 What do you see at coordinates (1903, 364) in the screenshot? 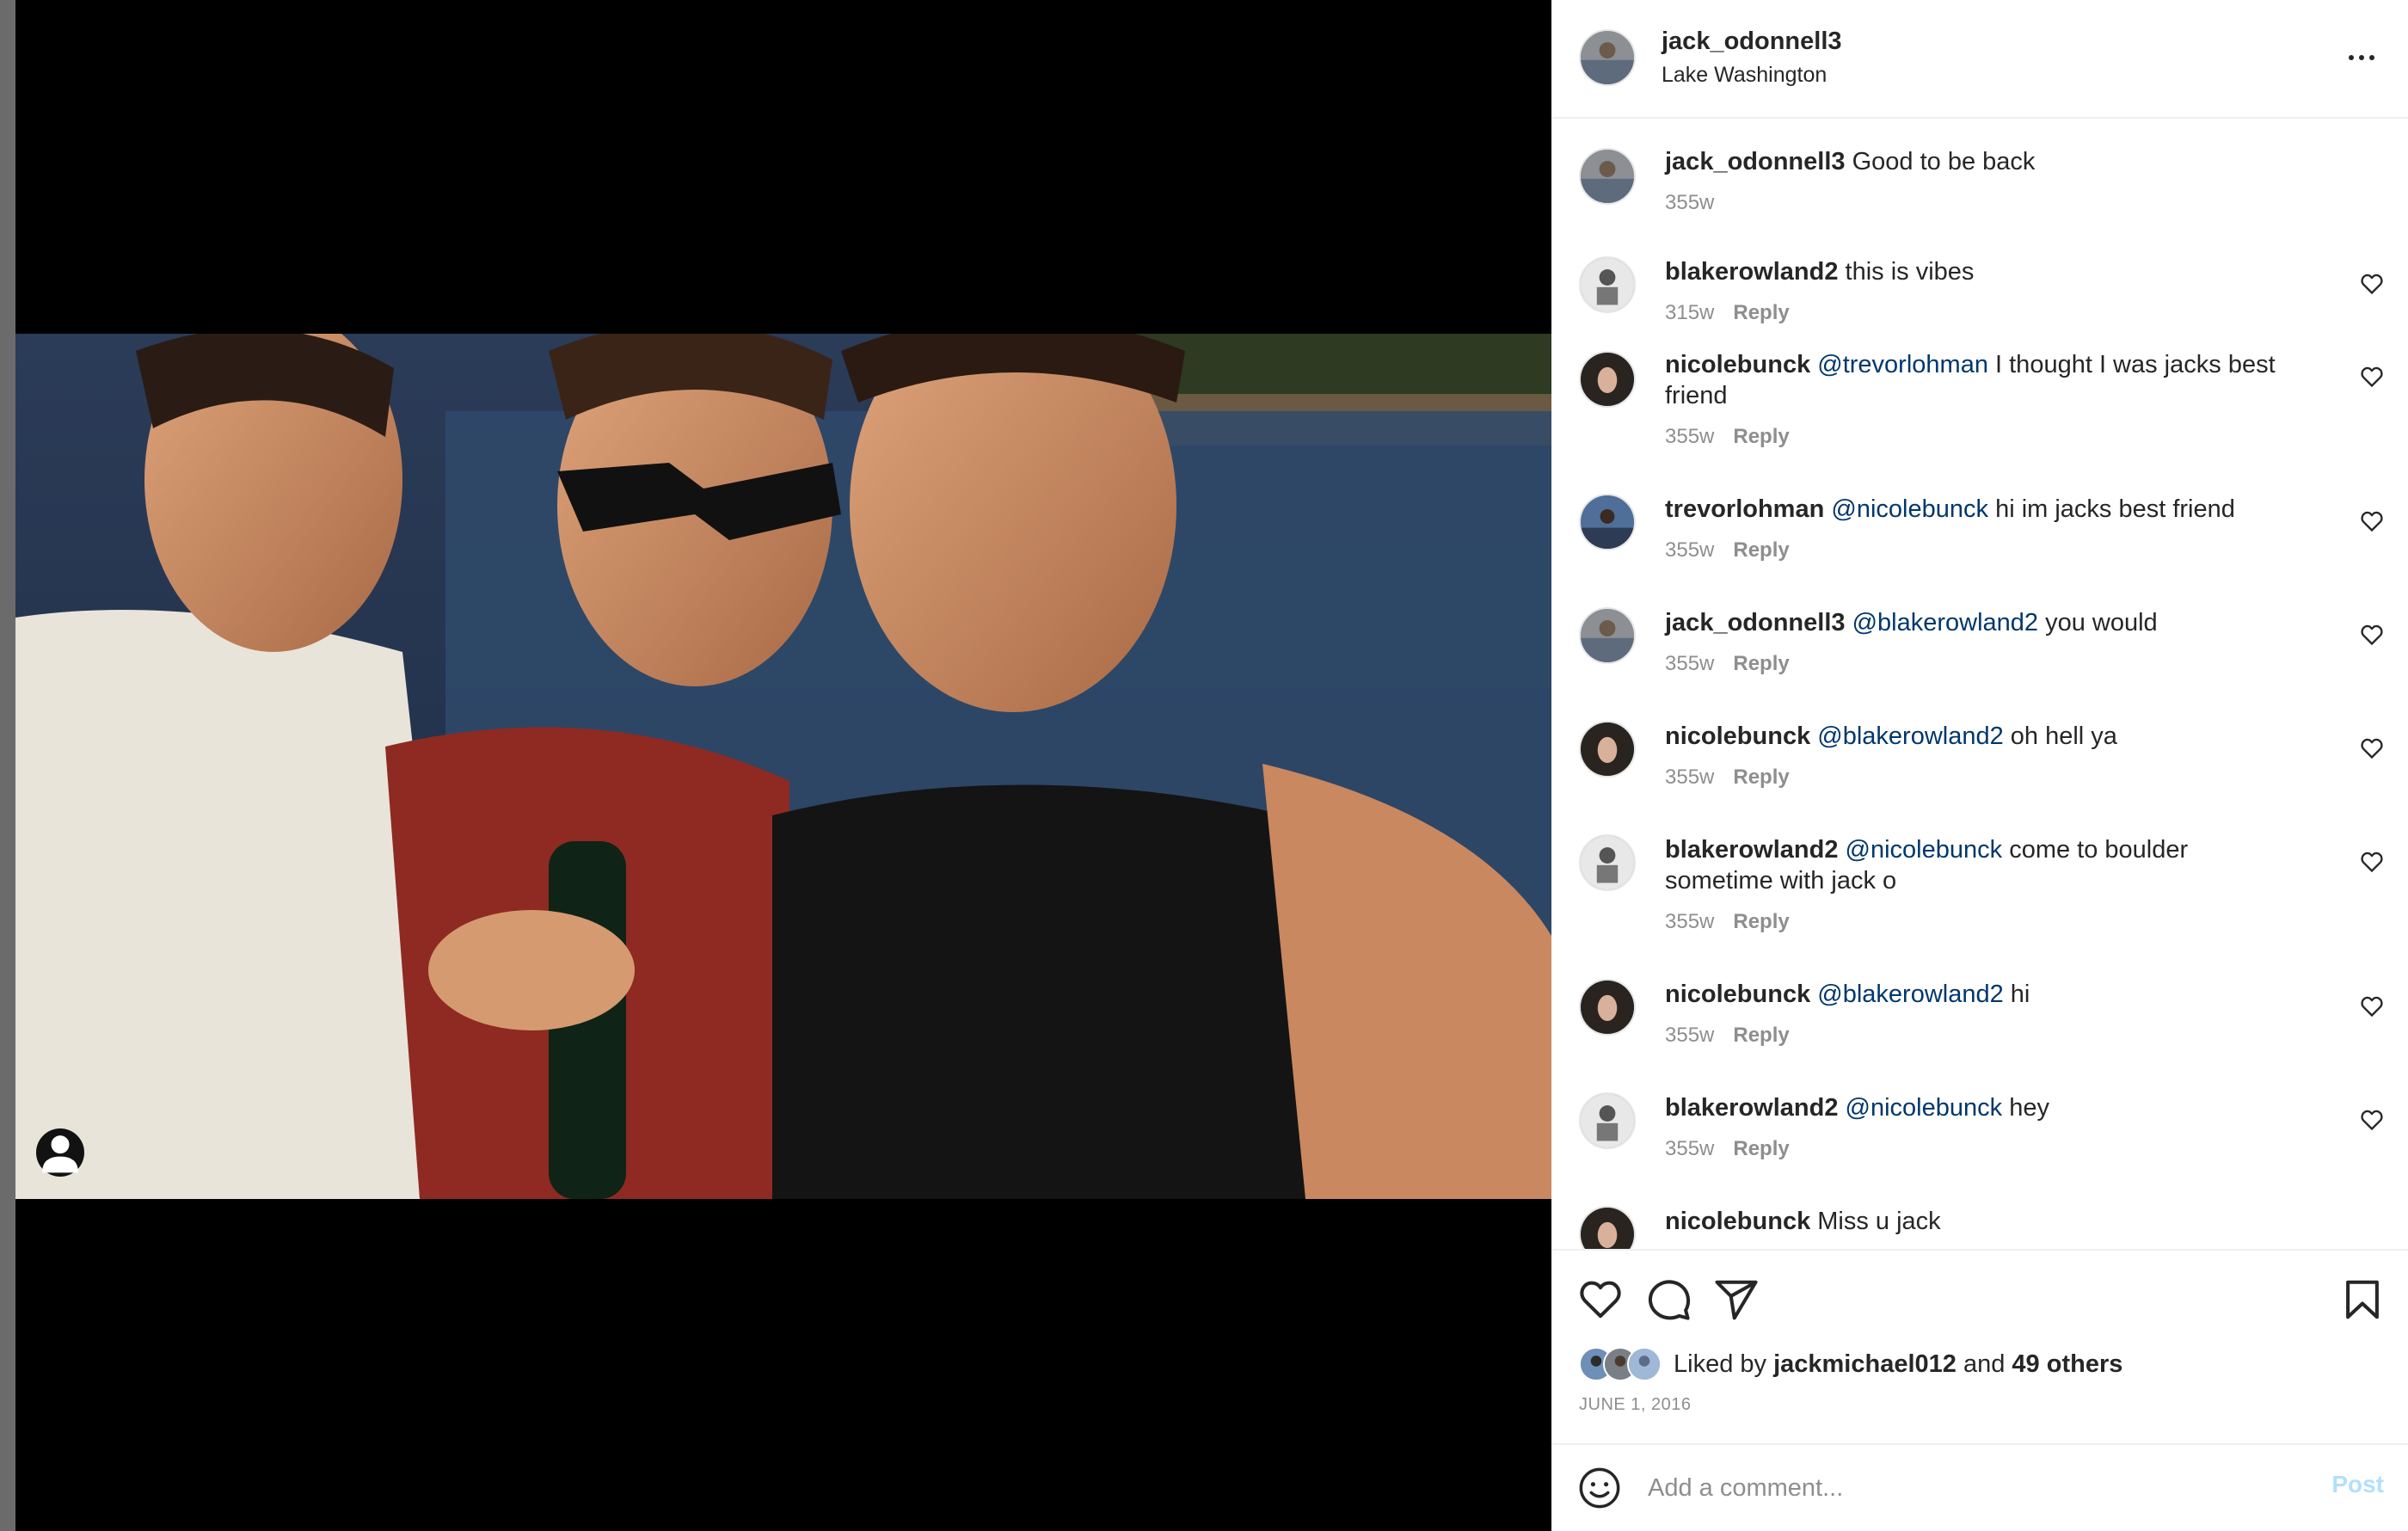
I see `comment-mention: @trevorlohman` at bounding box center [1903, 364].